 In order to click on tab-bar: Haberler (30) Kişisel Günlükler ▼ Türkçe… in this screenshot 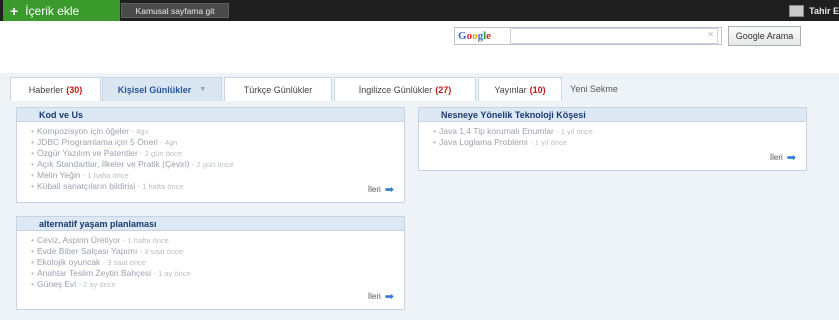, I will do `click(419, 87)`.